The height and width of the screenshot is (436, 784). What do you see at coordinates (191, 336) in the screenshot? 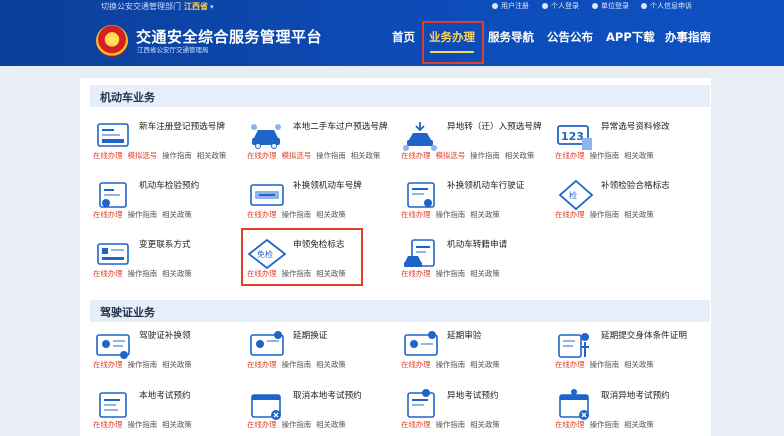
I see `service-name: 驾驶证补换领` at bounding box center [191, 336].